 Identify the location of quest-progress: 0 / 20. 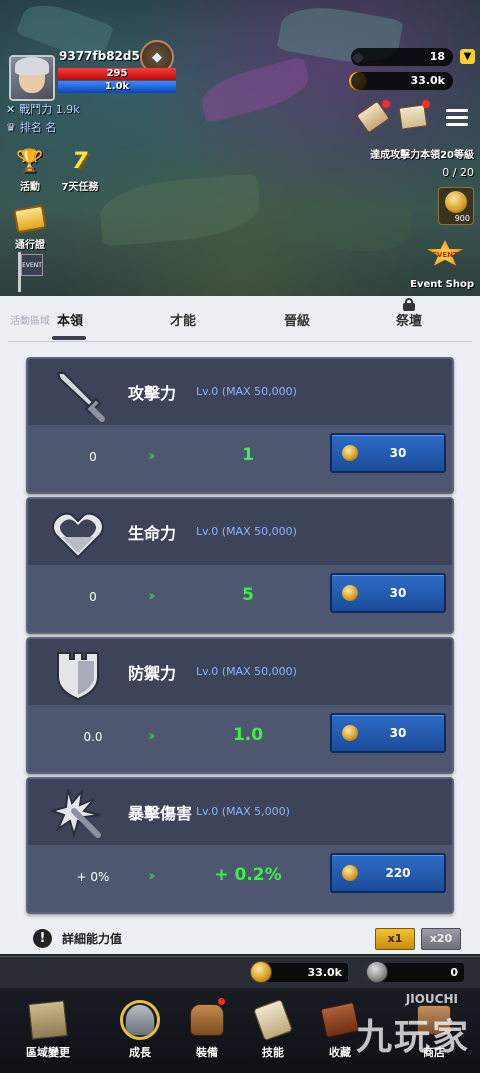
(458, 172).